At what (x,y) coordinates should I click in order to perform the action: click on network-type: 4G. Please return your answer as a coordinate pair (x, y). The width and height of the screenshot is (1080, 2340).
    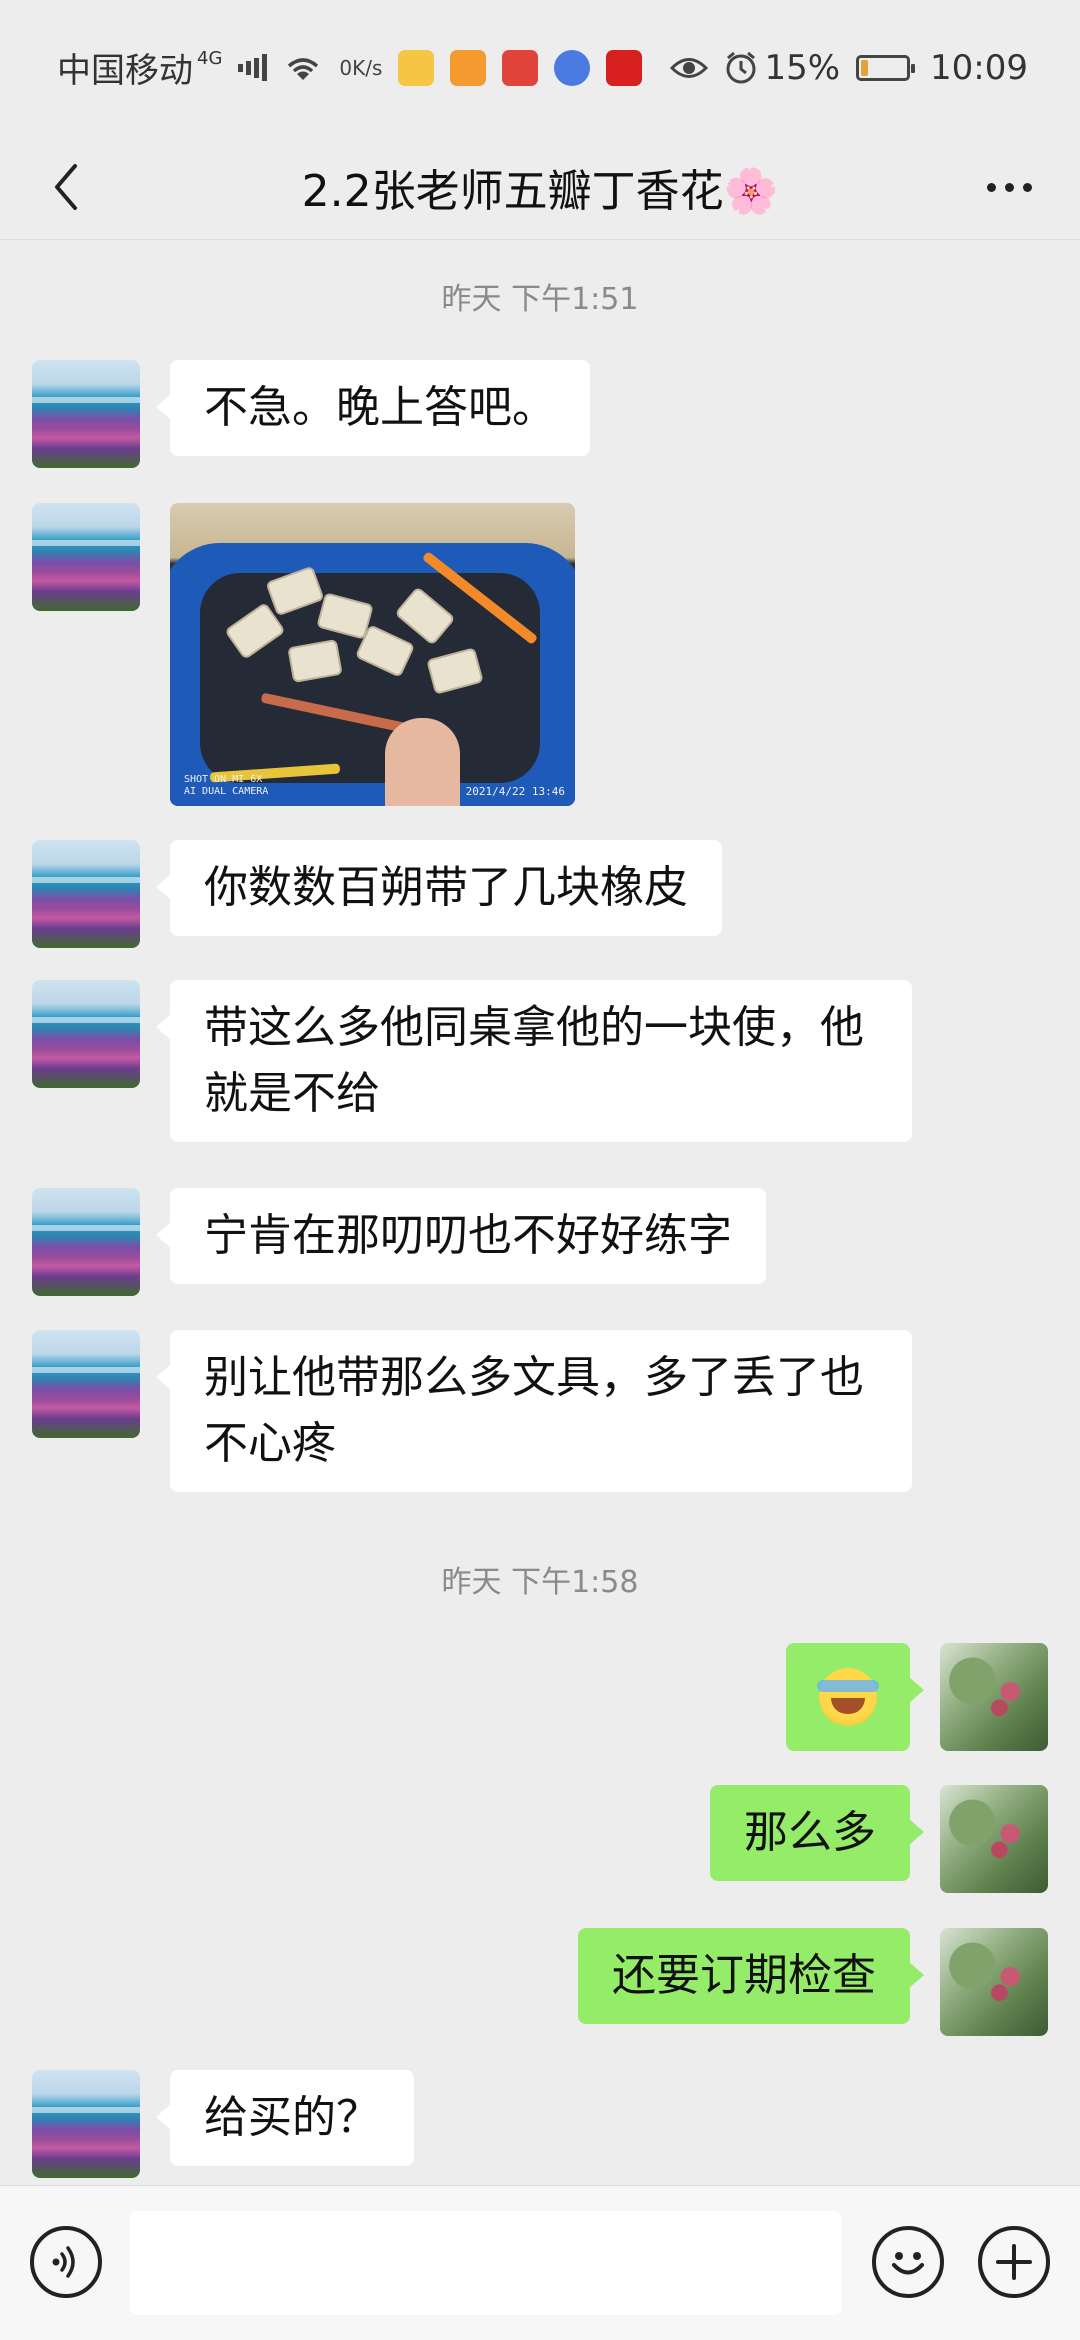
    Looking at the image, I should click on (210, 58).